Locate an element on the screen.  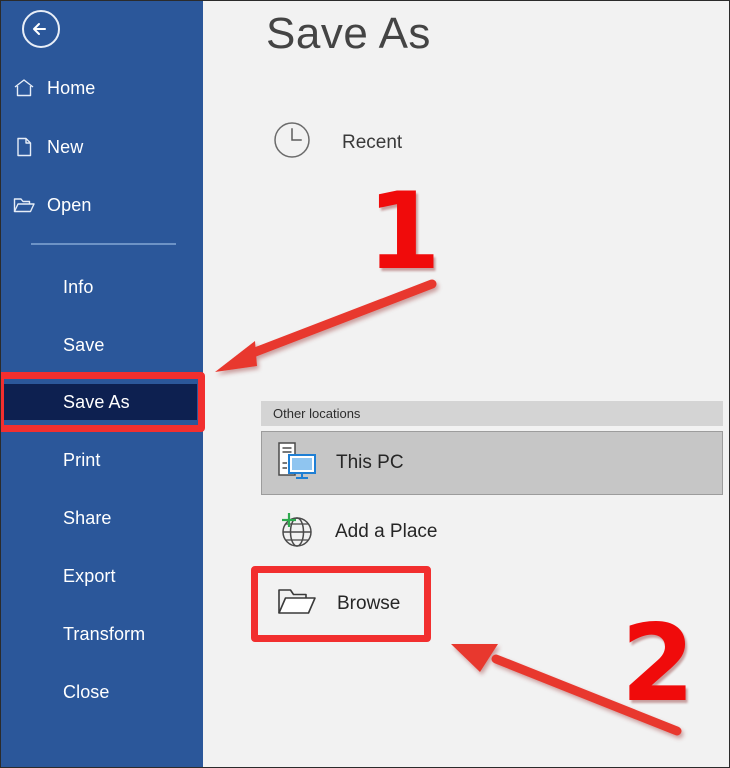
recent-location-row: Recent is located at coordinates (336, 142).